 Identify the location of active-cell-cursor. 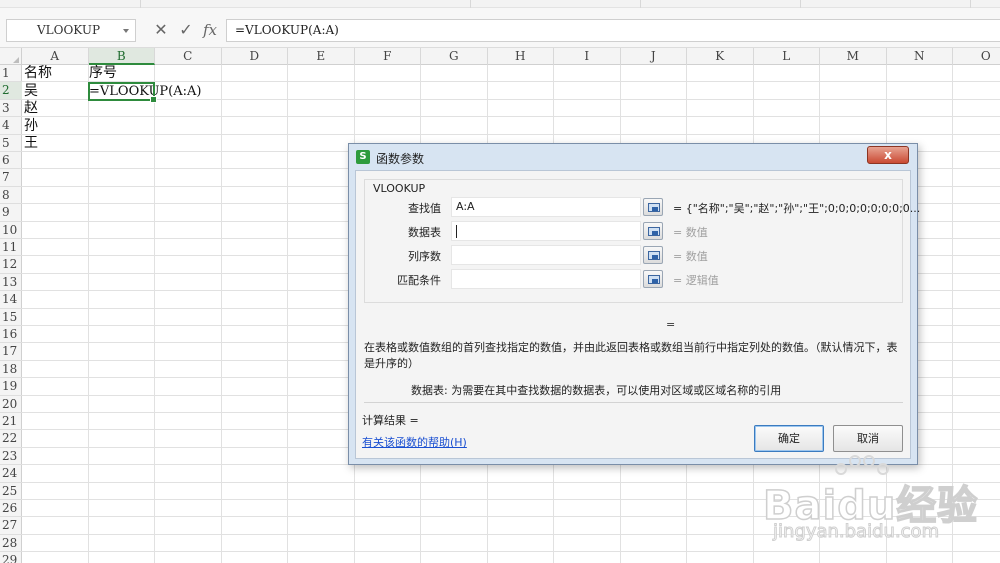
(122, 92).